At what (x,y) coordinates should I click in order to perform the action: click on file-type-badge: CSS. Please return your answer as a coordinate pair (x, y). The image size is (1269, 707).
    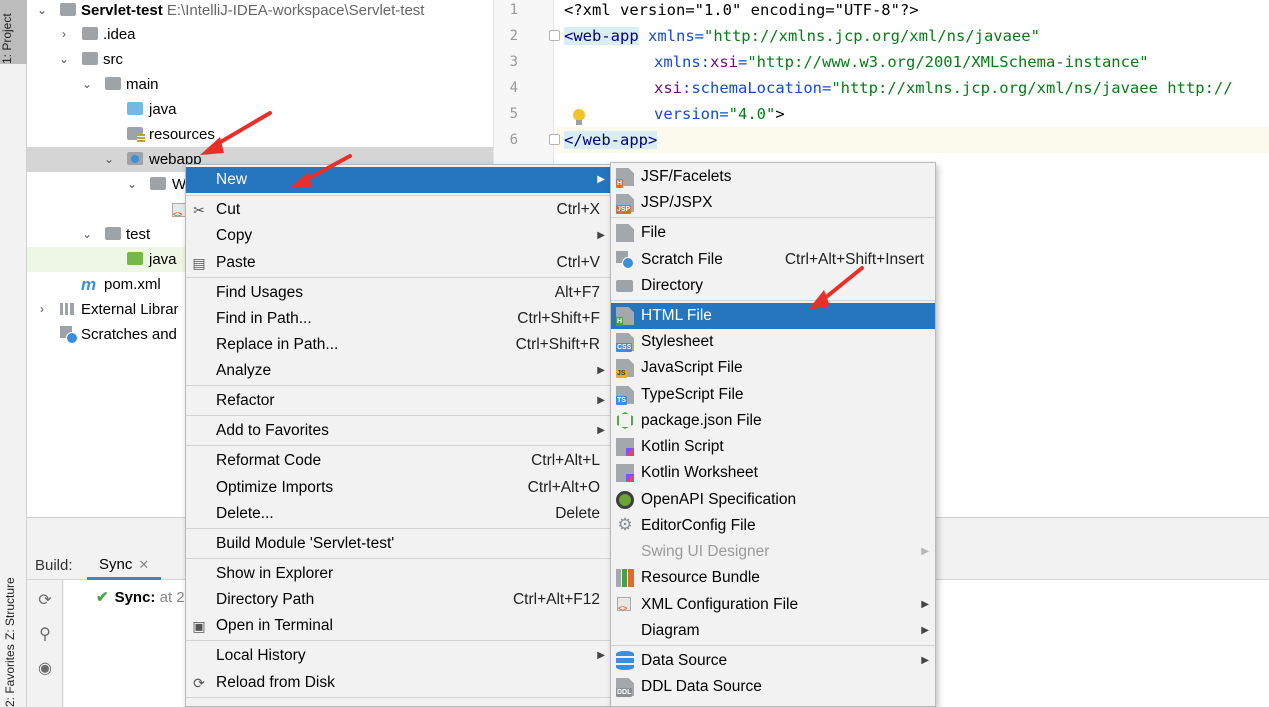
    Looking at the image, I should click on (624, 347).